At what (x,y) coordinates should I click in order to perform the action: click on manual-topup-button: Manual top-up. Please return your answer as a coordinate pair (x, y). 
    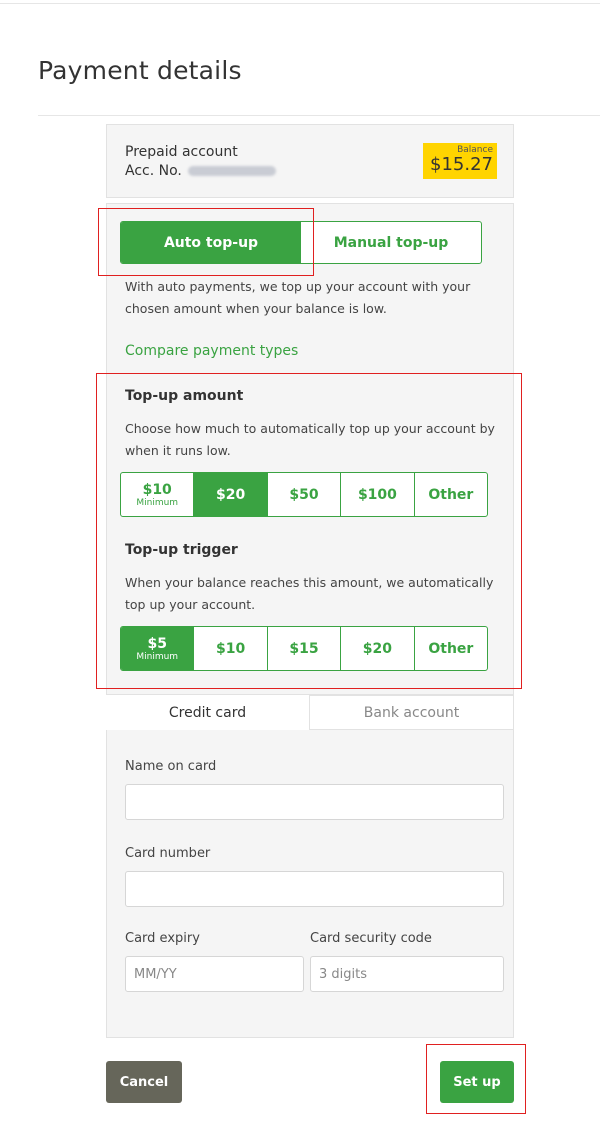
    Looking at the image, I should click on (391, 242).